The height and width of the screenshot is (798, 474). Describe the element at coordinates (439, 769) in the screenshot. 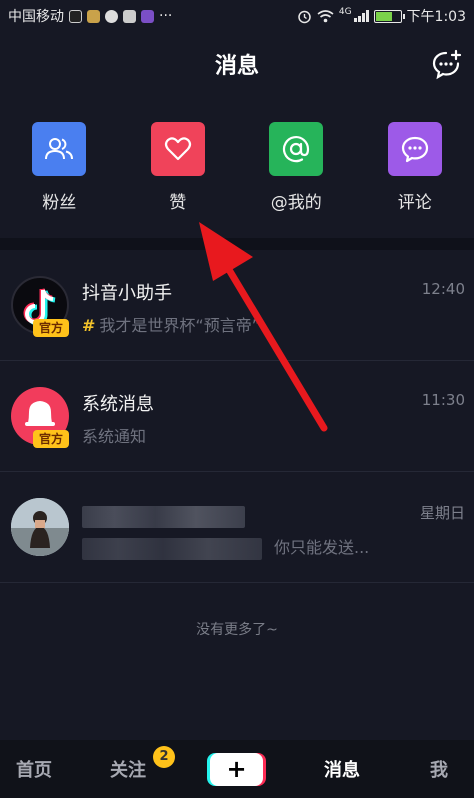

I see `nav-me: 我` at that location.